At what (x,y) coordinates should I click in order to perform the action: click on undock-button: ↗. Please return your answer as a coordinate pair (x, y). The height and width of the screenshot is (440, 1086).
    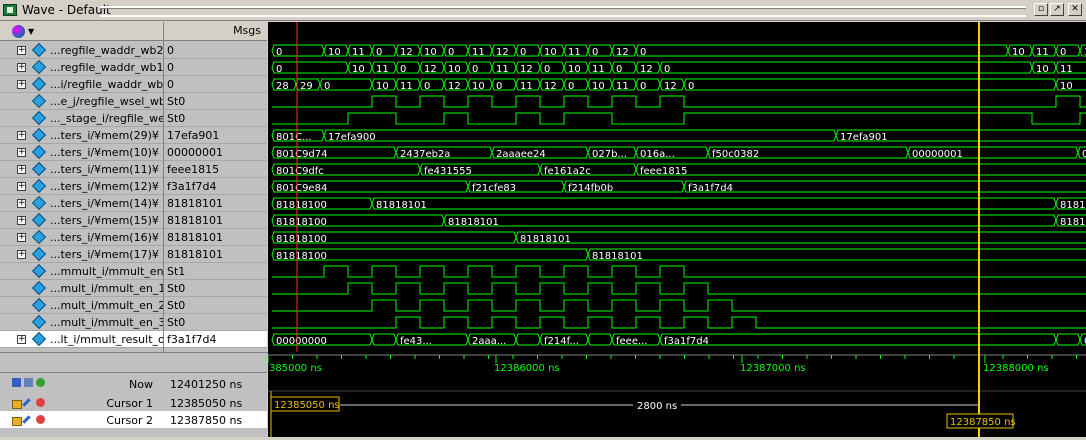
    Looking at the image, I should click on (1057, 9).